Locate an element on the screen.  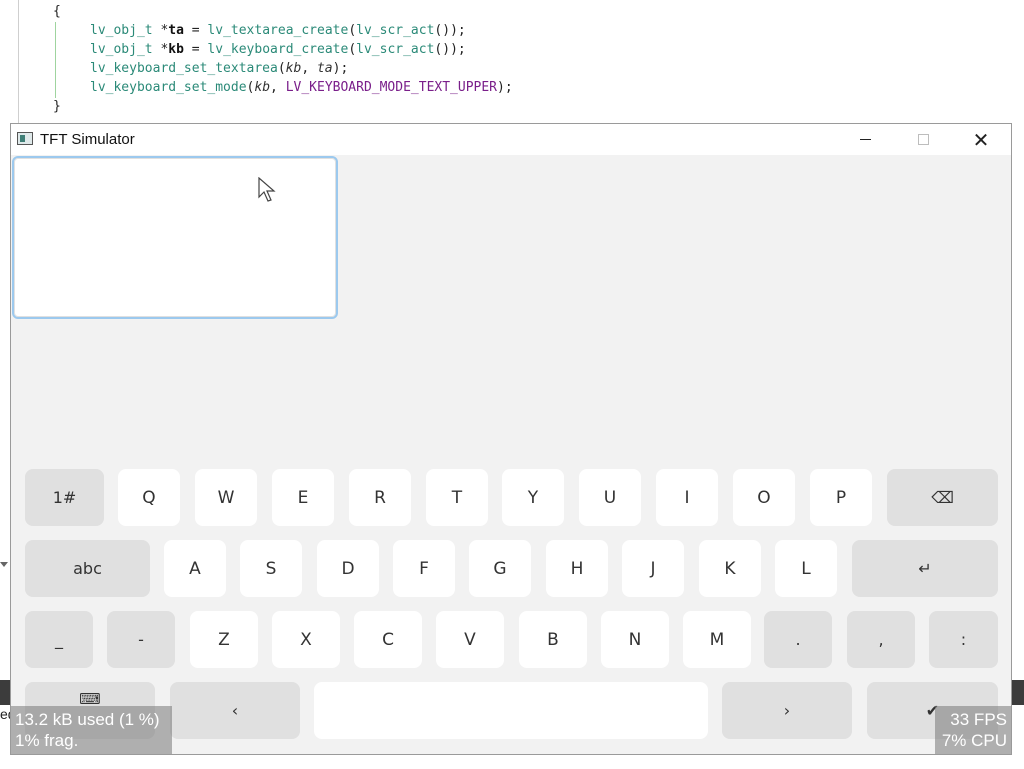
key-p: P is located at coordinates (841, 497).